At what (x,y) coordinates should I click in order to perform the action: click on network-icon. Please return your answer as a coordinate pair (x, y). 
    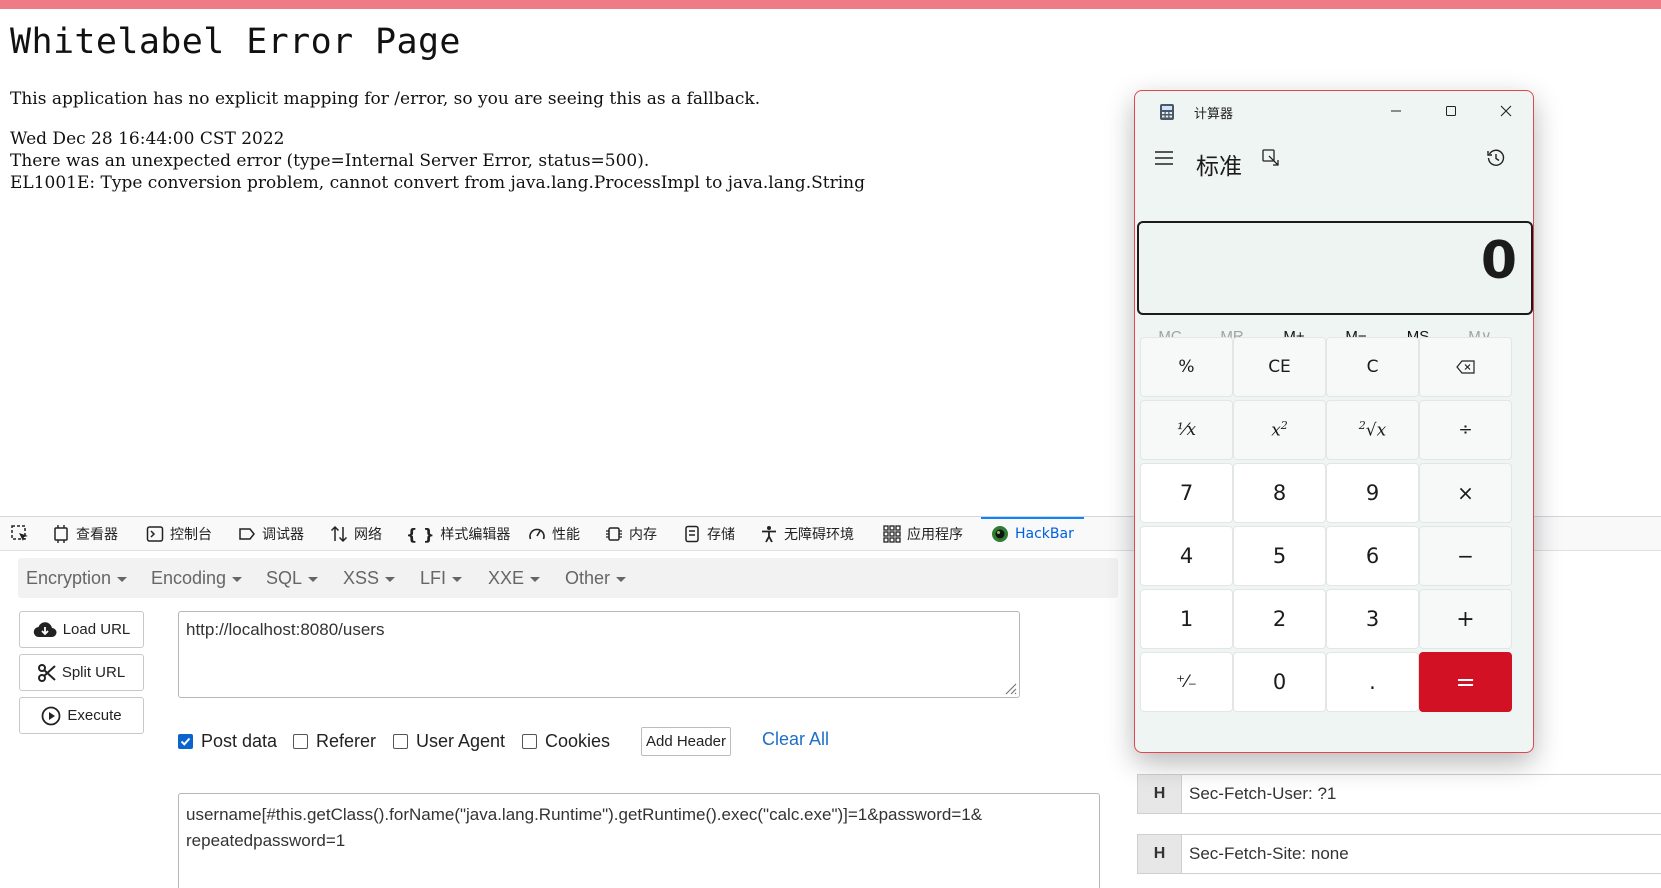
    Looking at the image, I should click on (339, 534).